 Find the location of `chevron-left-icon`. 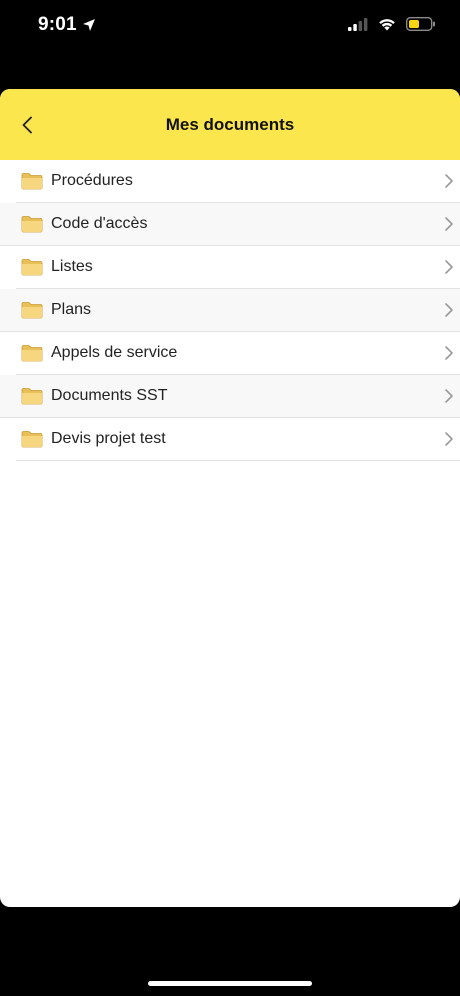

chevron-left-icon is located at coordinates (27, 124).